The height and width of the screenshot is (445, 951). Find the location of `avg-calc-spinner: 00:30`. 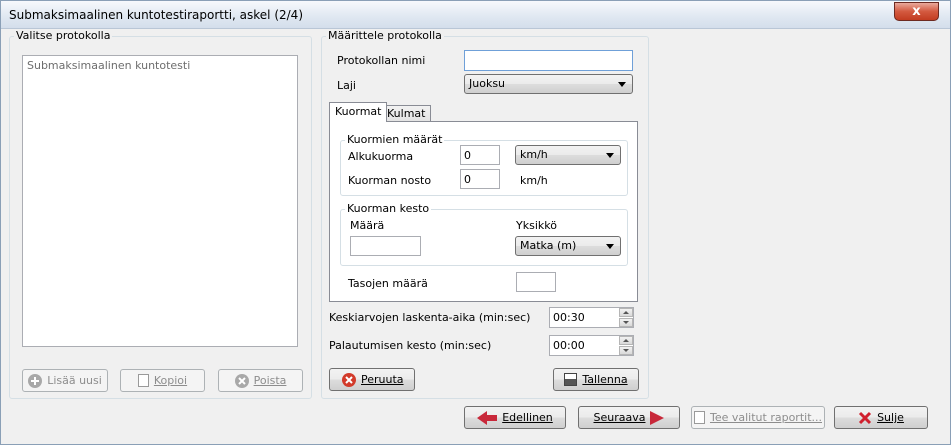

avg-calc-spinner: 00:30 is located at coordinates (591, 317).